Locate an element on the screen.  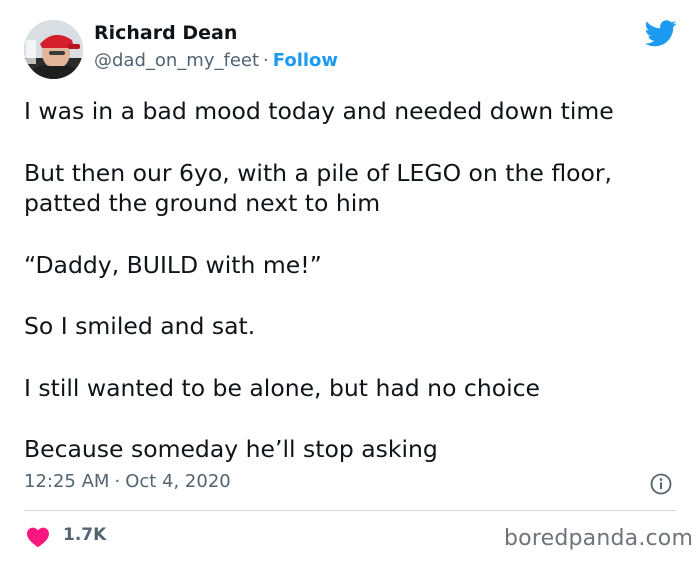
tweet-date: Oct 4, 2020 is located at coordinates (178, 481).